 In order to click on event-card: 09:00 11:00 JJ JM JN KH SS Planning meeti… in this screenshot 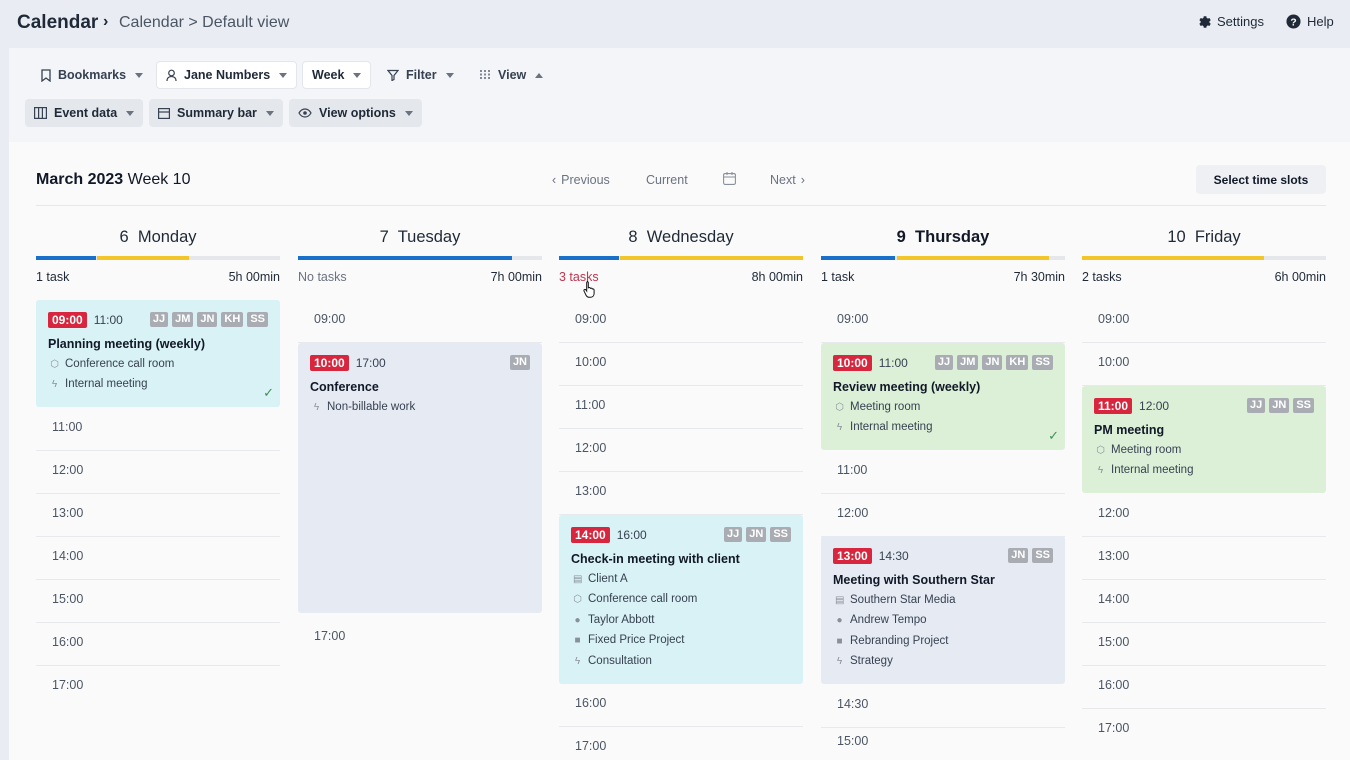, I will do `click(158, 353)`.